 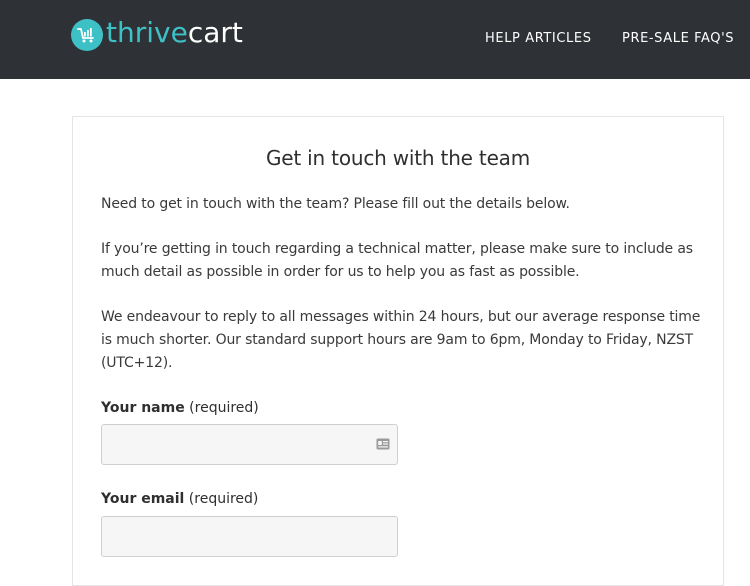 What do you see at coordinates (249, 536) in the screenshot?
I see `email-input` at bounding box center [249, 536].